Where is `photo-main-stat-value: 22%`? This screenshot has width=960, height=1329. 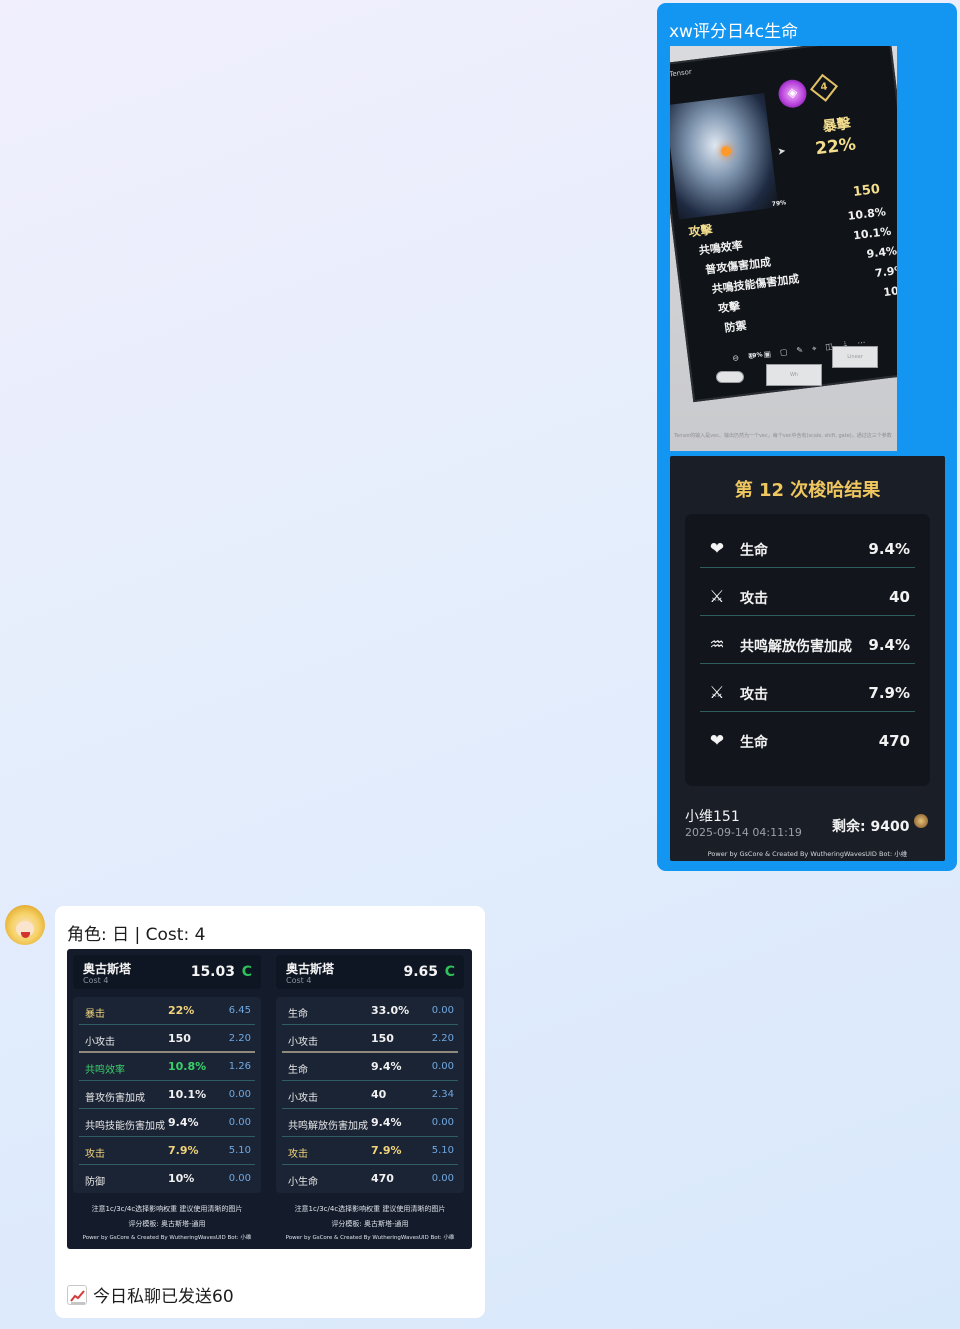 photo-main-stat-value: 22% is located at coordinates (836, 147).